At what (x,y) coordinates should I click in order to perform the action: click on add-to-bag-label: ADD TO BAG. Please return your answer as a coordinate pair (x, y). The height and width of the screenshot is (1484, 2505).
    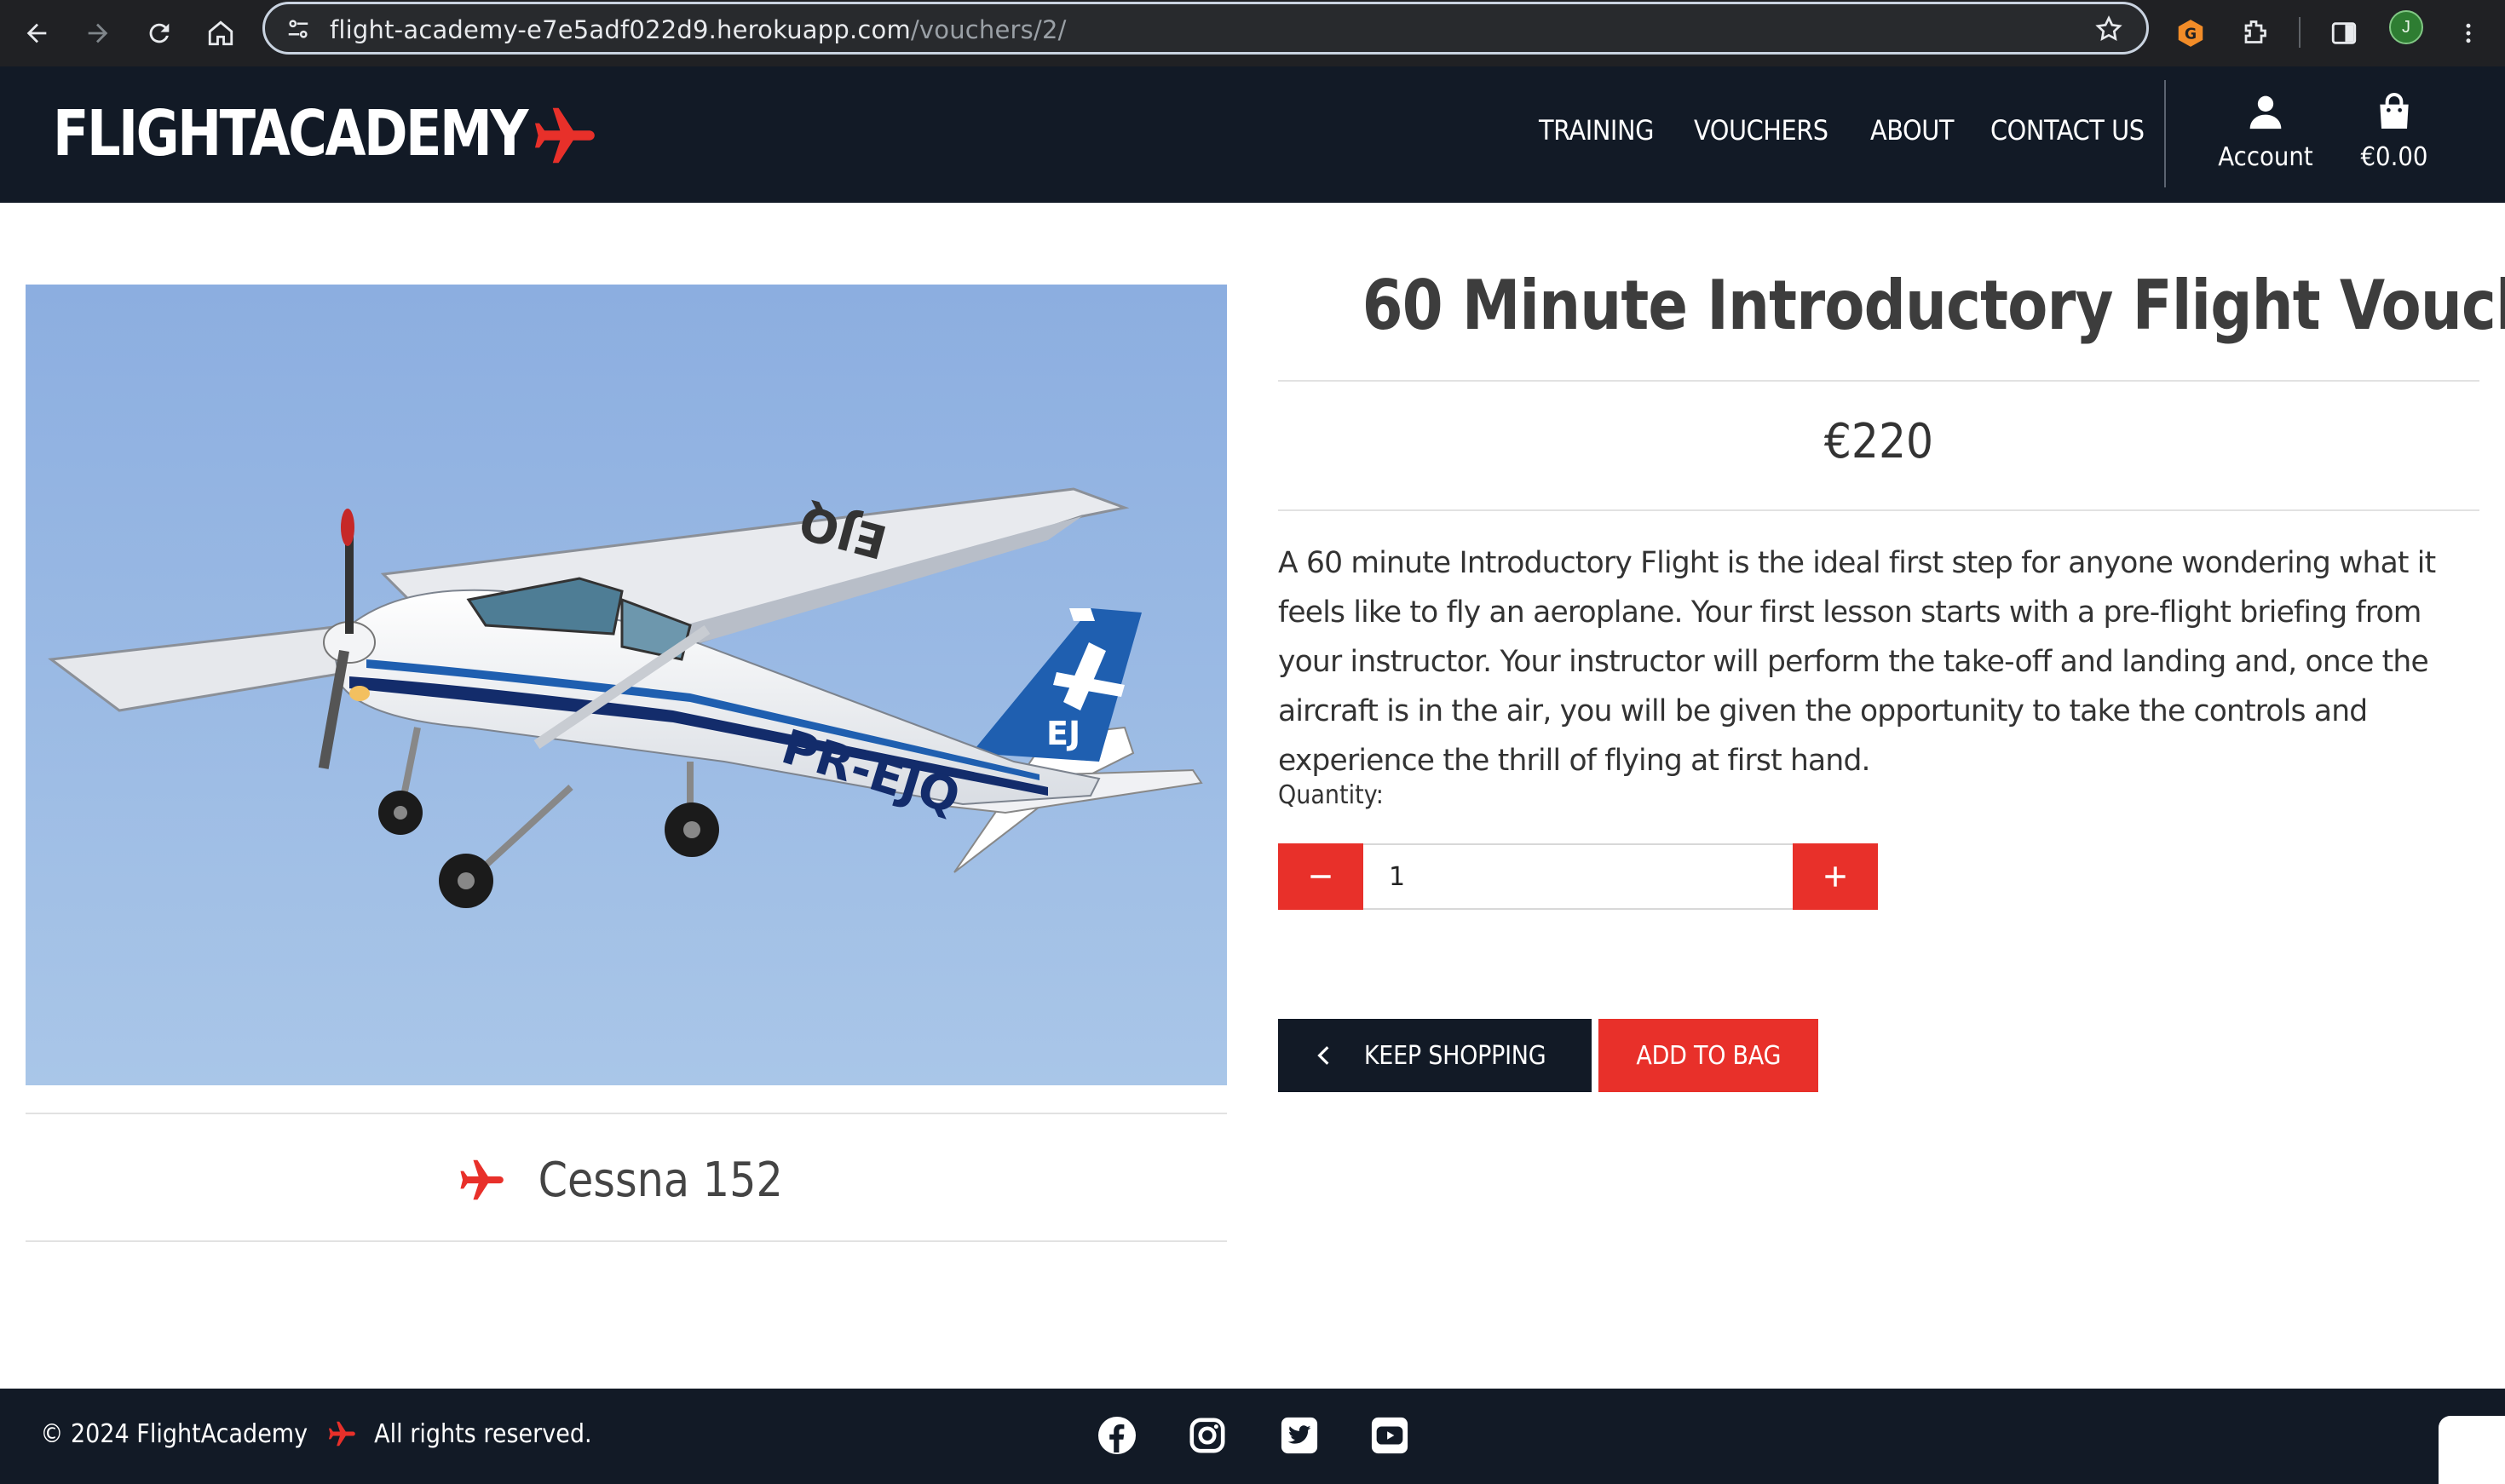
    Looking at the image, I should click on (1708, 1055).